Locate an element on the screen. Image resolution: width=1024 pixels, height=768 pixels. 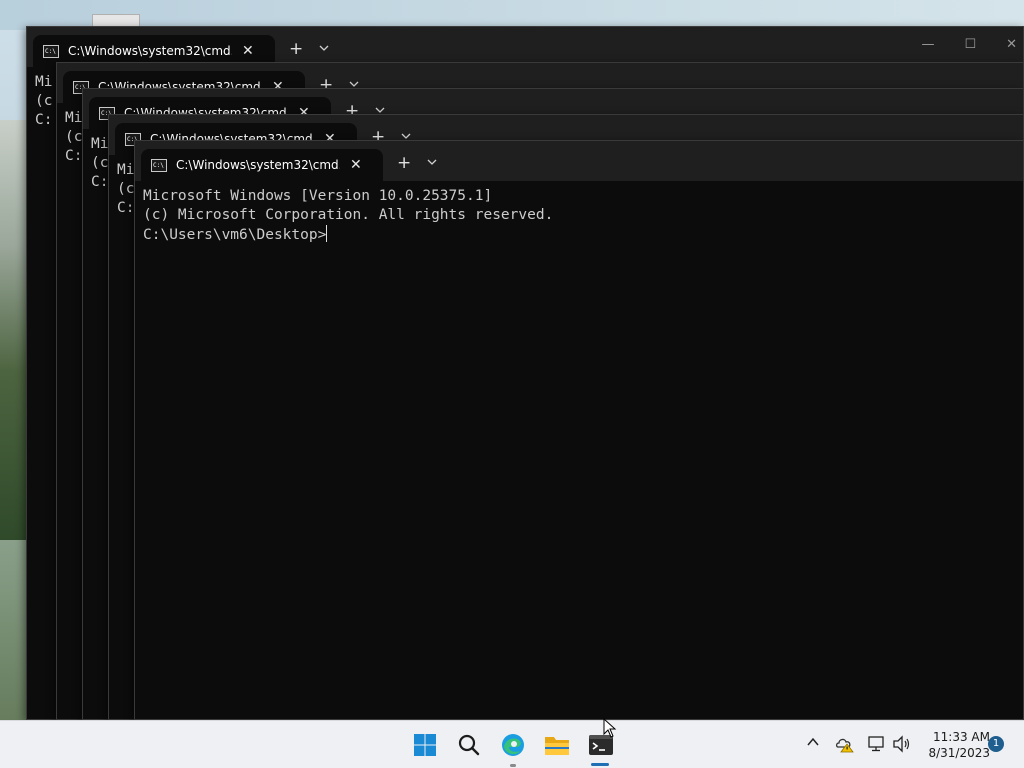
edge-running-indicator is located at coordinates (513, 765).